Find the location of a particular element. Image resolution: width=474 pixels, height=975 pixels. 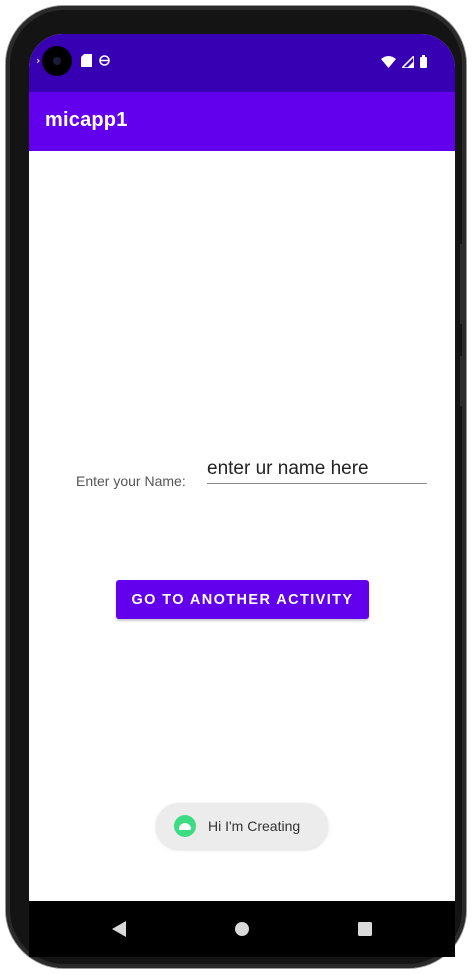

power-button is located at coordinates (463, 381).